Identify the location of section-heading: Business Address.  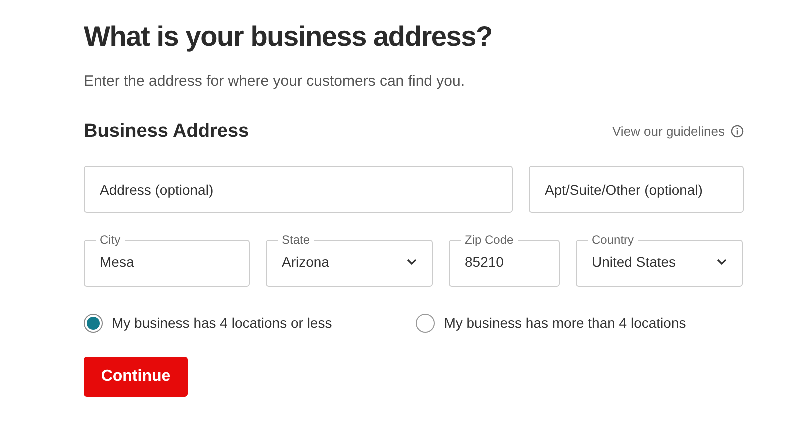
(167, 132).